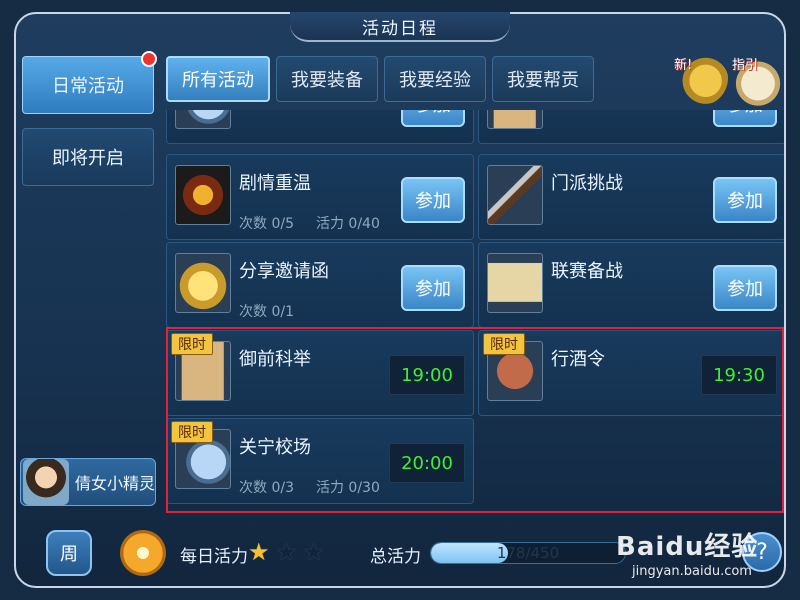 This screenshot has height=600, width=800. Describe the element at coordinates (143, 553) in the screenshot. I see `gear-icon` at that location.